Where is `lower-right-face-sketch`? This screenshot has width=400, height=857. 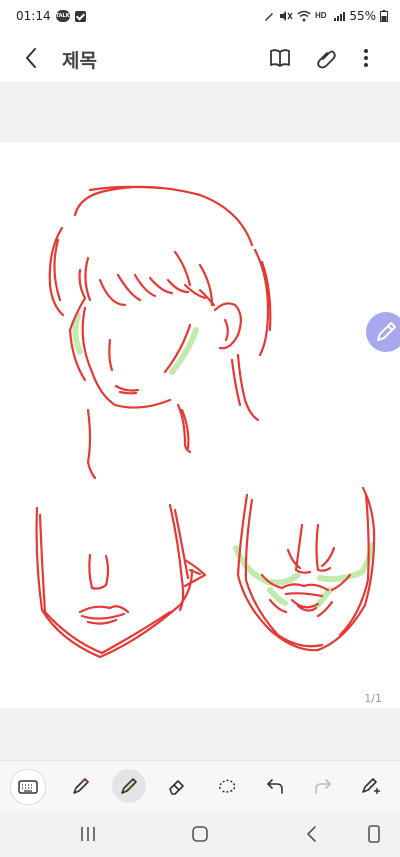
lower-right-face-sketch is located at coordinates (306, 569).